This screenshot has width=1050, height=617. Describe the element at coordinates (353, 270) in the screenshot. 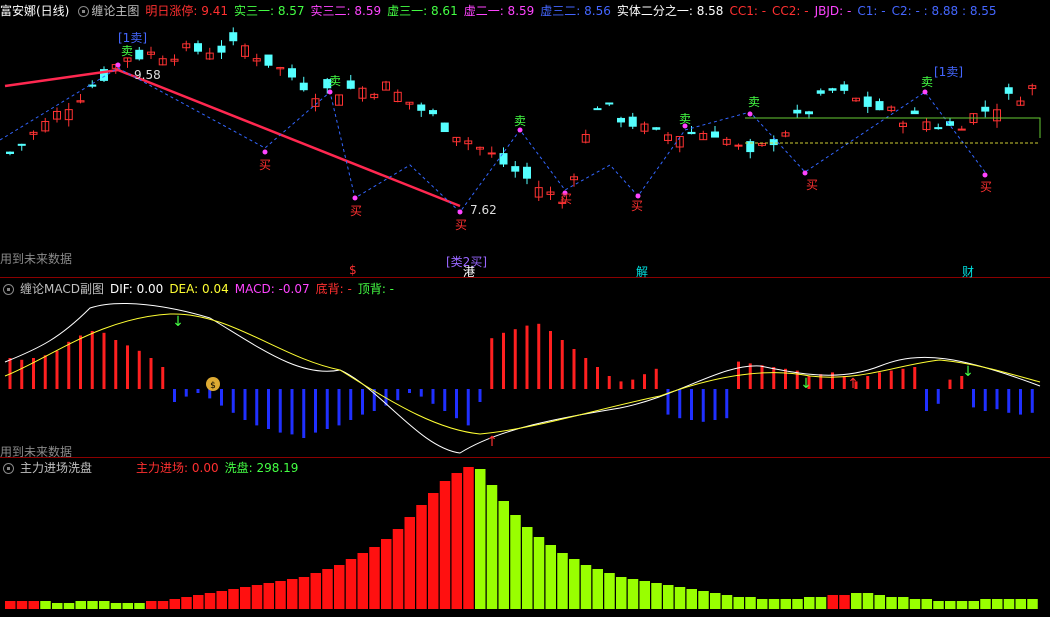

I see `event-marker: $` at that location.